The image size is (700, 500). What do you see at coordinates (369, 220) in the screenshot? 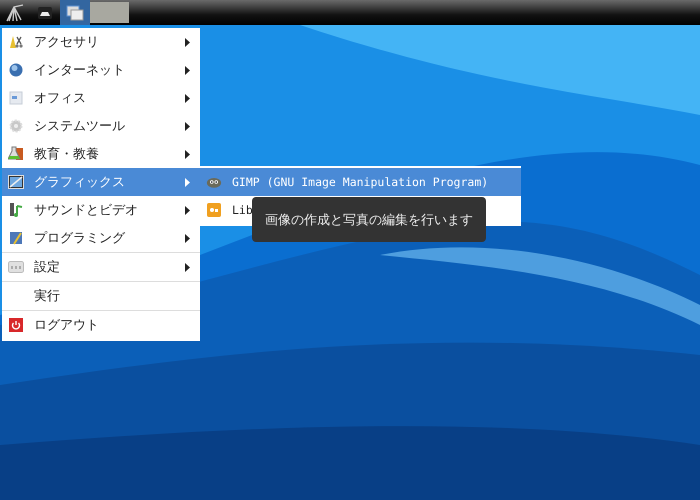
I see `tooltip-text: 画像の作成と写真の編集を行います` at bounding box center [369, 220].